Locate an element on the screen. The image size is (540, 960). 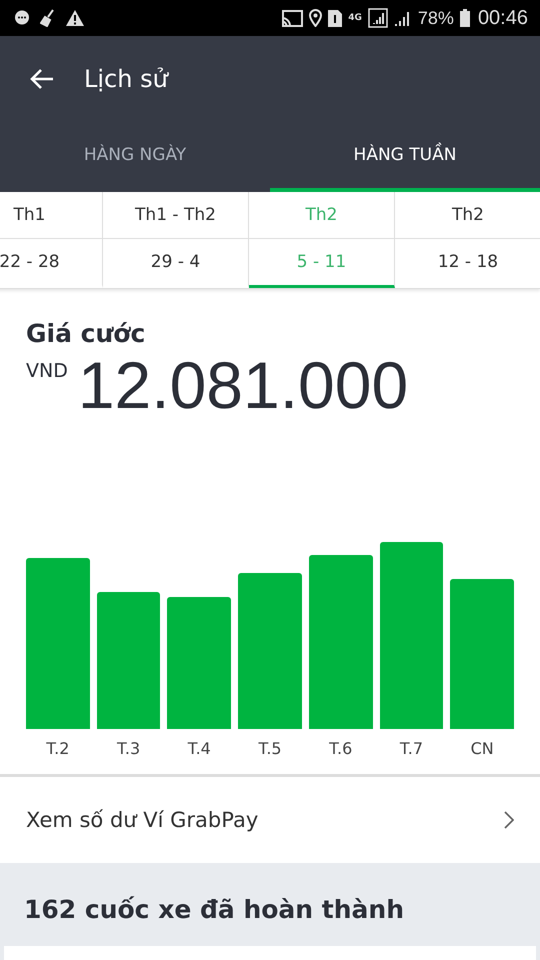
warning-icon is located at coordinates (75, 18).